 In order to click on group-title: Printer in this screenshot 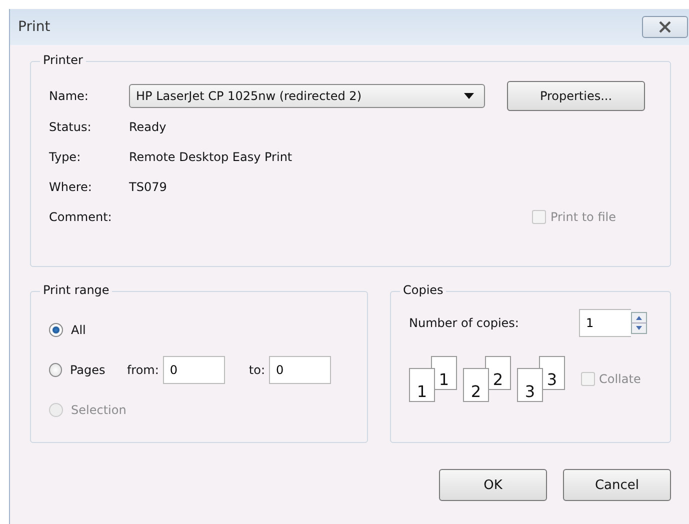, I will do `click(63, 60)`.